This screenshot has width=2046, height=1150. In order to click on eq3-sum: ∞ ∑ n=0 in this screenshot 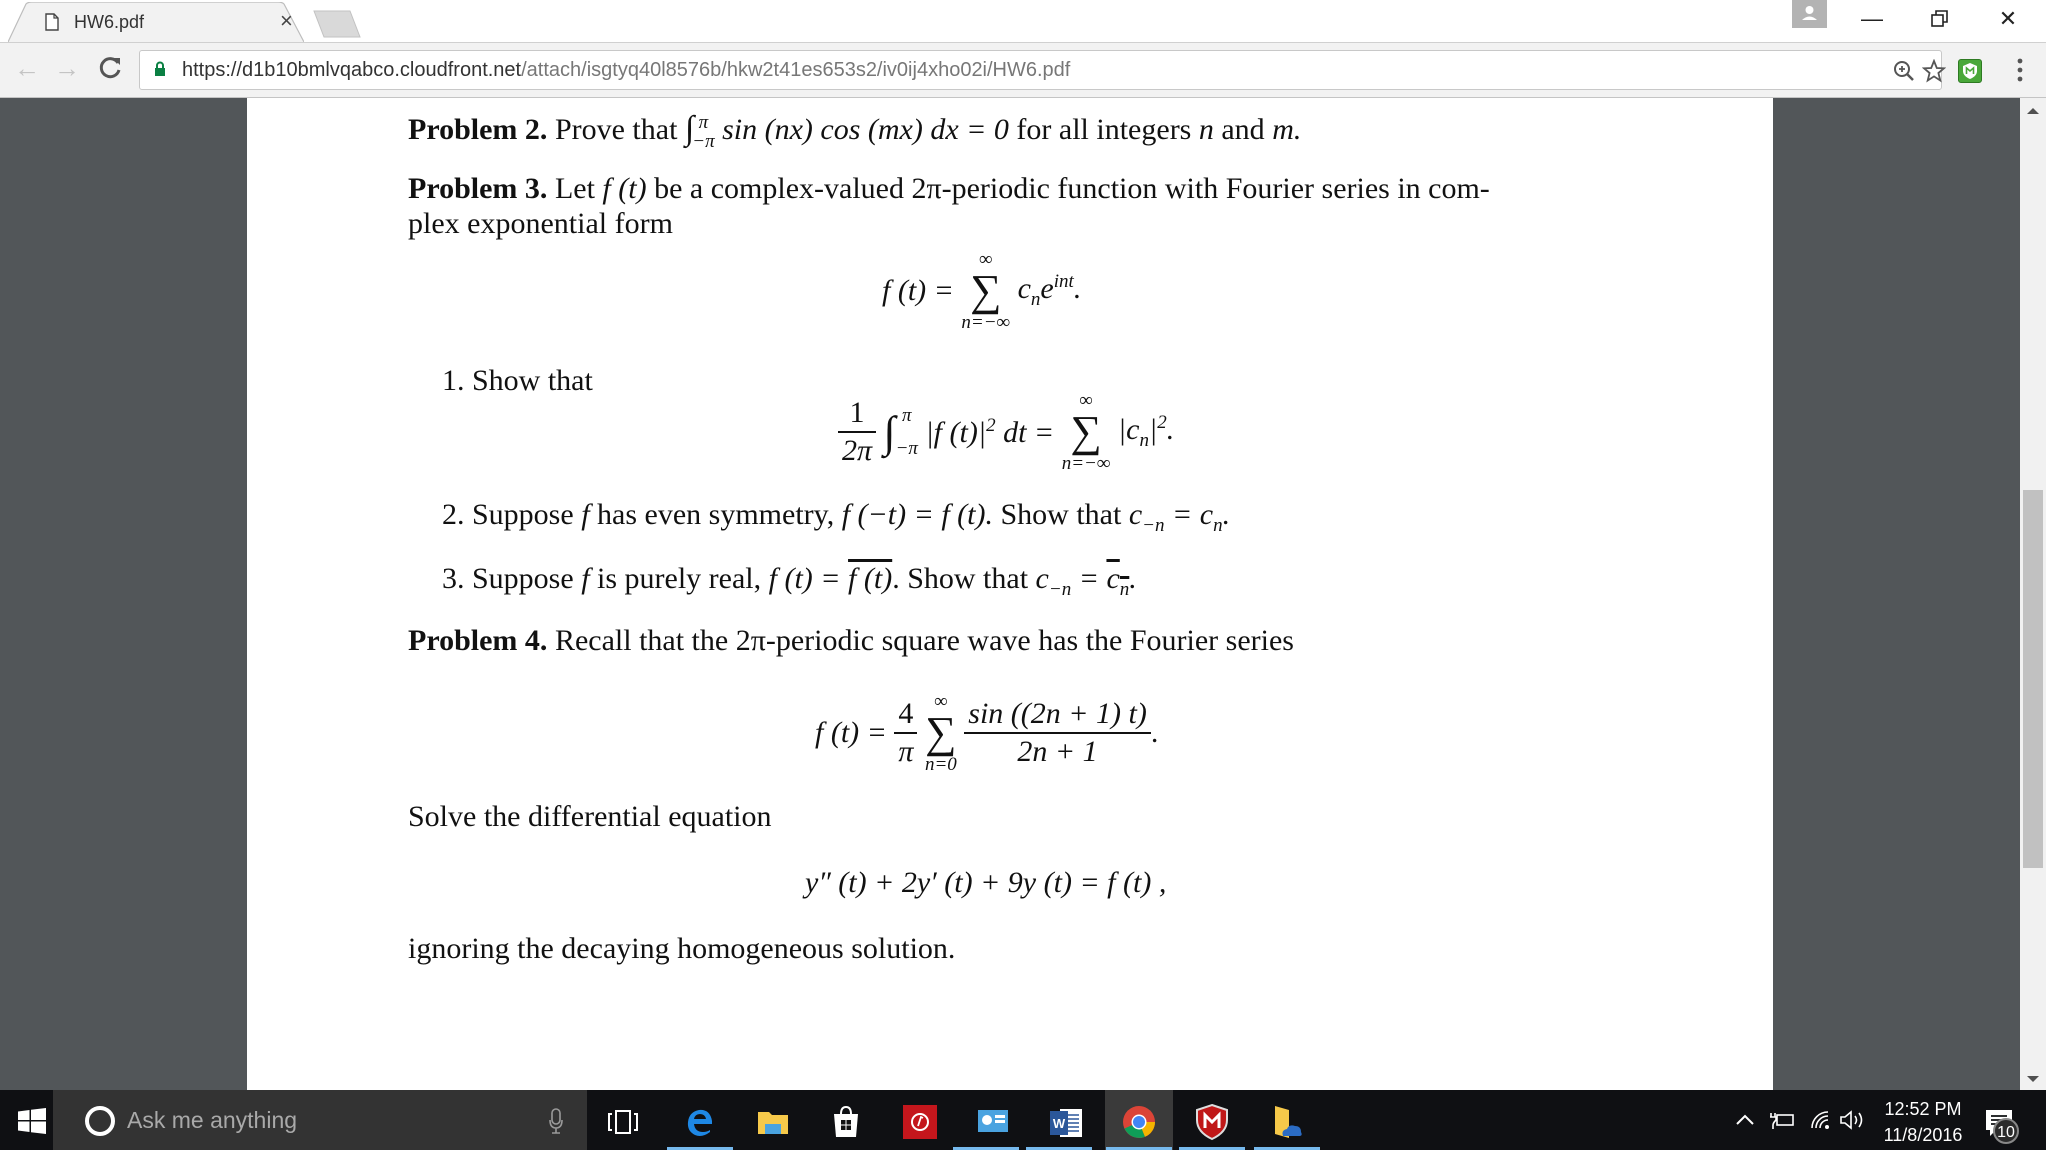, I will do `click(940, 733)`.